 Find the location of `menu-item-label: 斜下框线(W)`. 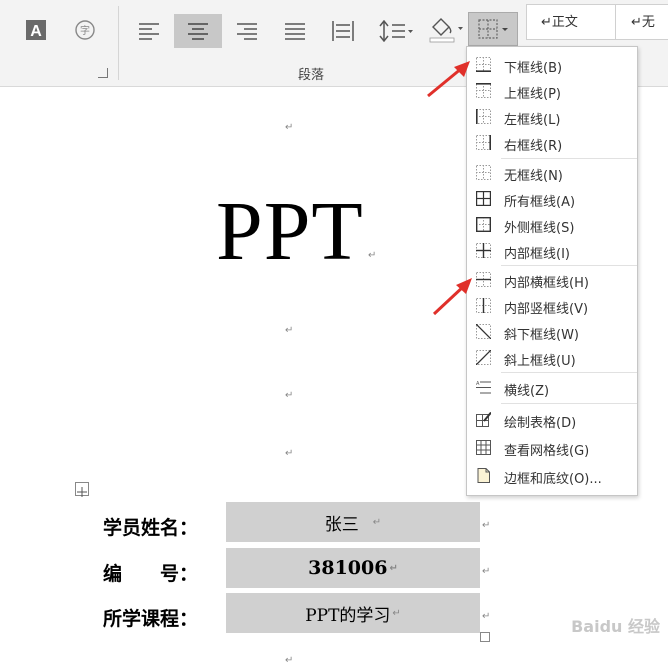

menu-item-label: 斜下框线(W) is located at coordinates (541, 335).